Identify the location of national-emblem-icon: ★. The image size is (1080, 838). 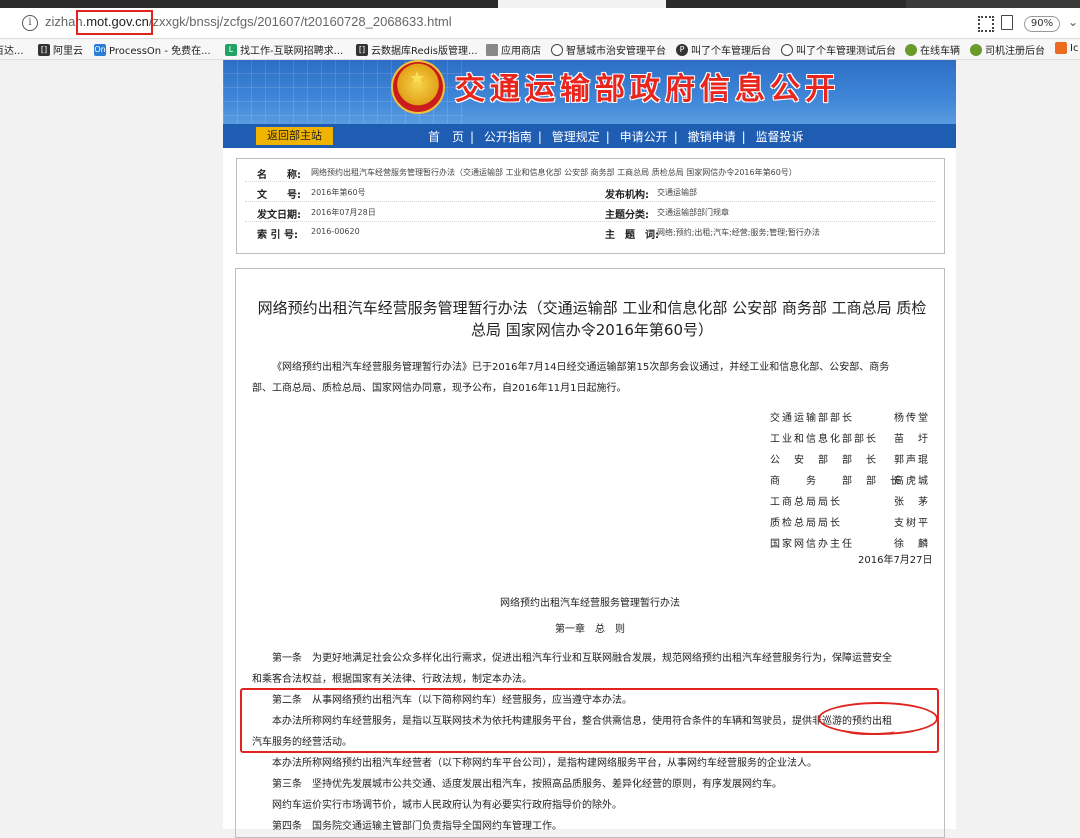
(418, 87).